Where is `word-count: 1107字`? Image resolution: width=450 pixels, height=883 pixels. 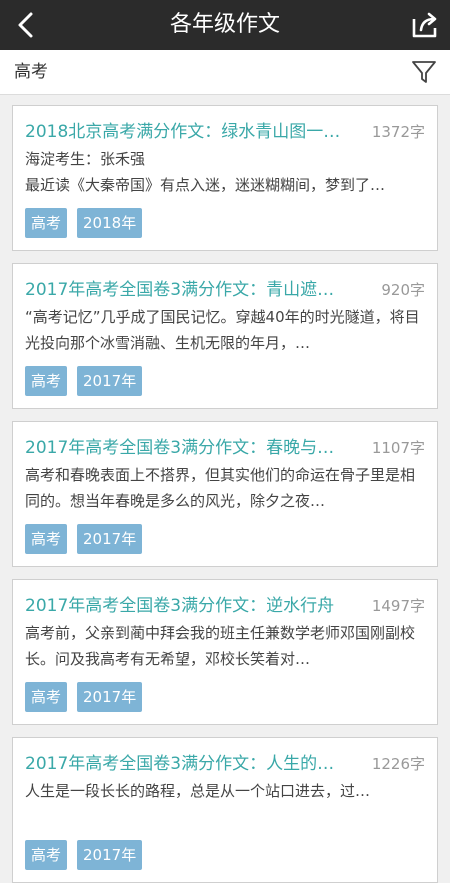 word-count: 1107字 is located at coordinates (398, 448).